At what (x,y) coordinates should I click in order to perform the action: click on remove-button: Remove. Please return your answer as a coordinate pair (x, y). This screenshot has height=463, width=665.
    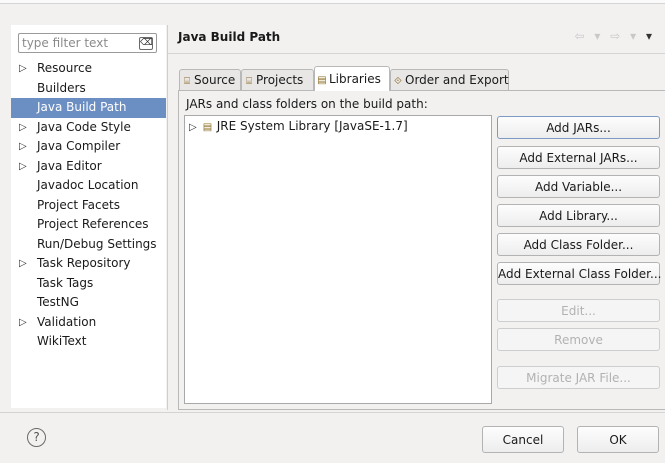
    Looking at the image, I should click on (578, 339).